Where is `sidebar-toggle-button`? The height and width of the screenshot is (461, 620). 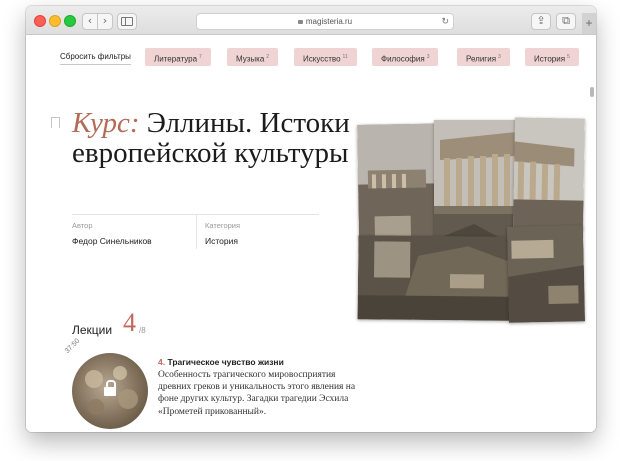
sidebar-toggle-button is located at coordinates (127, 21).